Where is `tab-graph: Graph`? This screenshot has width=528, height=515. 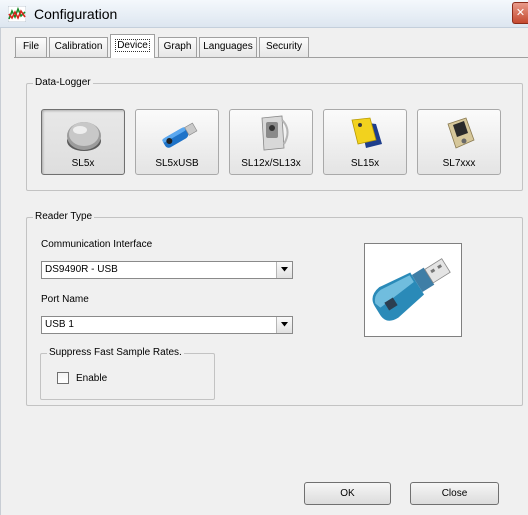 tab-graph: Graph is located at coordinates (177, 47).